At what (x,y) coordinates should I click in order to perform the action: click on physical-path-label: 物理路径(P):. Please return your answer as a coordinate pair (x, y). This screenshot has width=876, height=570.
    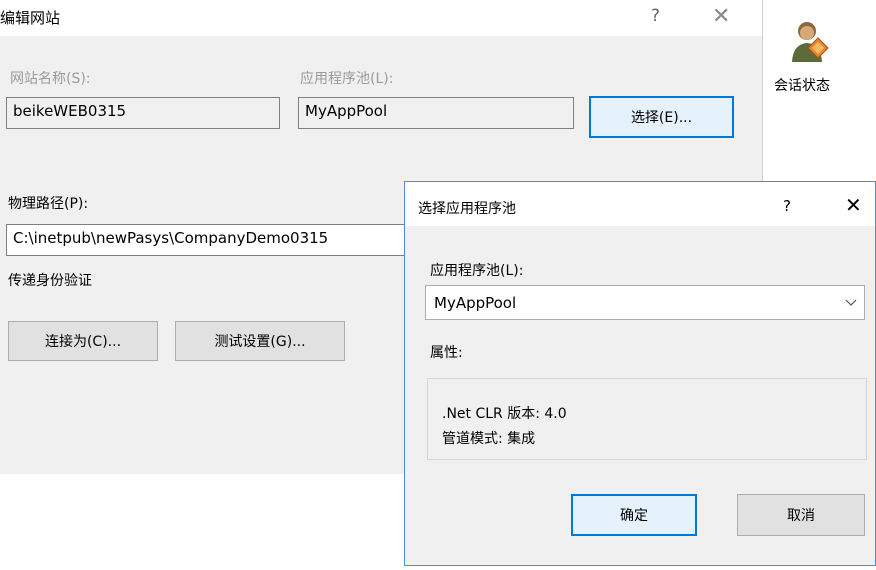
    Looking at the image, I should click on (48, 204).